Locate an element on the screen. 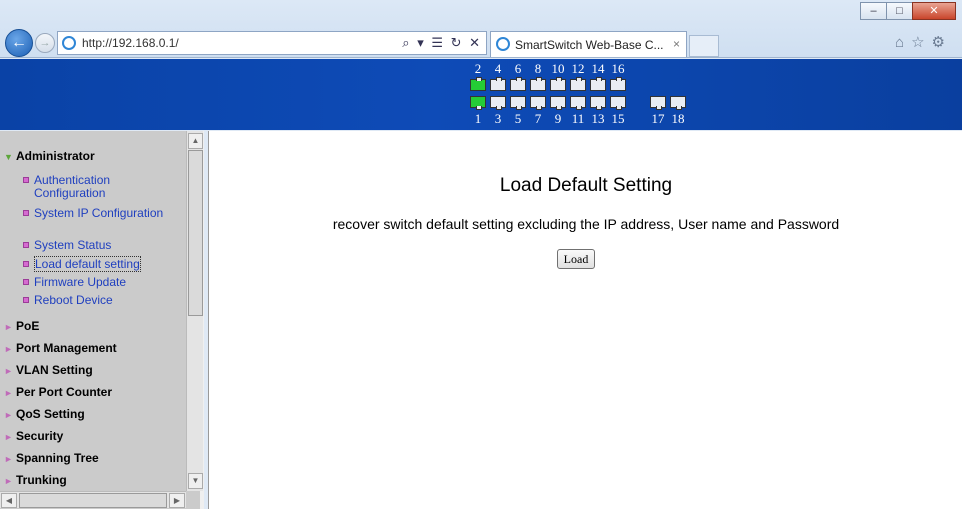 This screenshot has height=509, width=962. browser-toolbar-icons: ⌂☆⚙ is located at coordinates (923, 42).